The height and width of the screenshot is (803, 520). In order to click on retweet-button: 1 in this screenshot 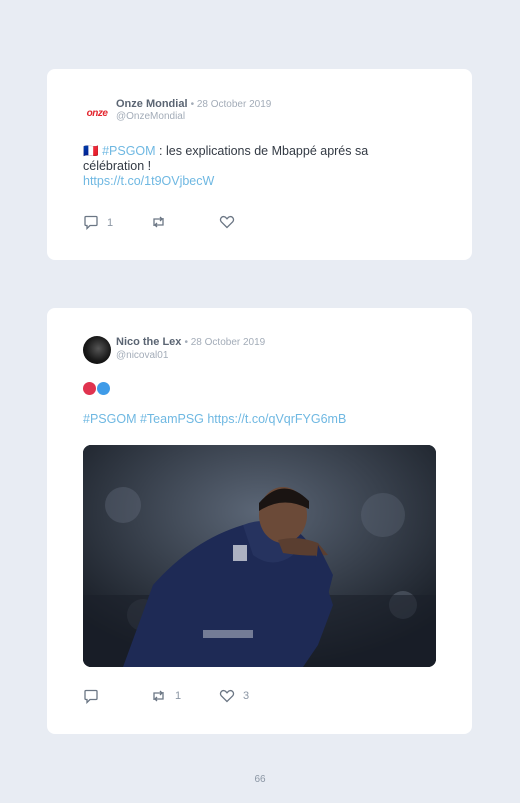, I will do `click(165, 696)`.